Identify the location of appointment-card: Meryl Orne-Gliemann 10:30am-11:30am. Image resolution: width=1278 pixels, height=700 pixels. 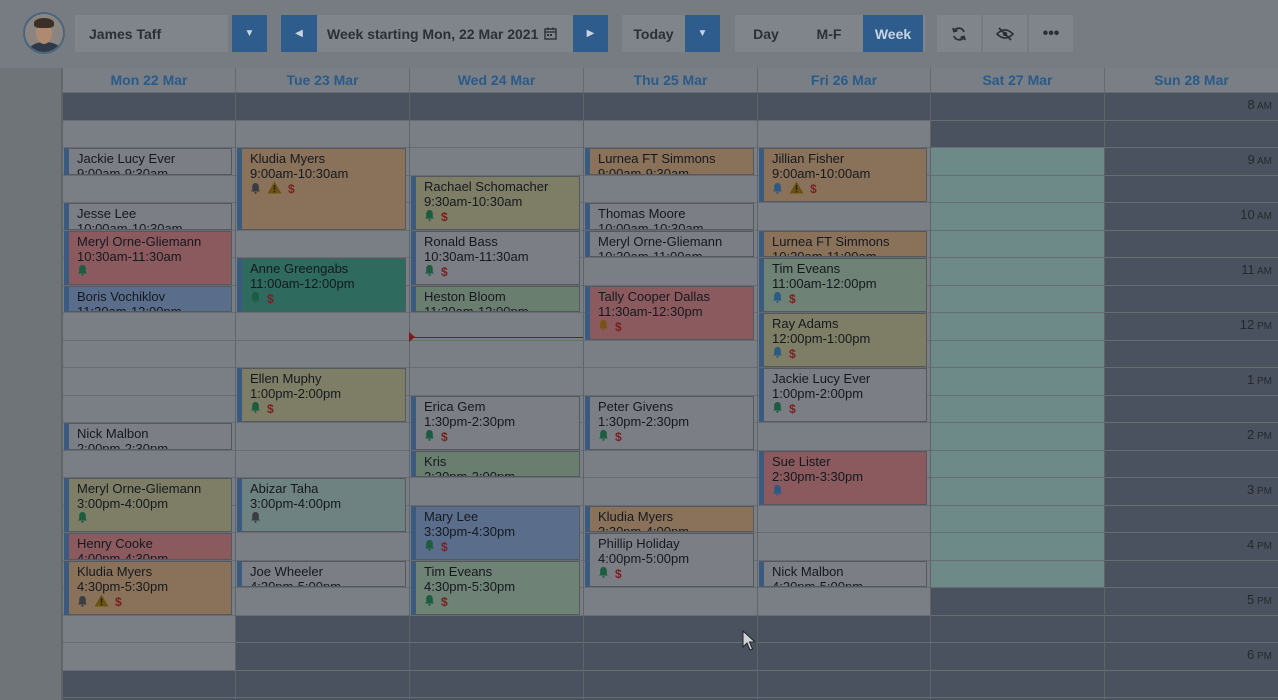
(148, 258).